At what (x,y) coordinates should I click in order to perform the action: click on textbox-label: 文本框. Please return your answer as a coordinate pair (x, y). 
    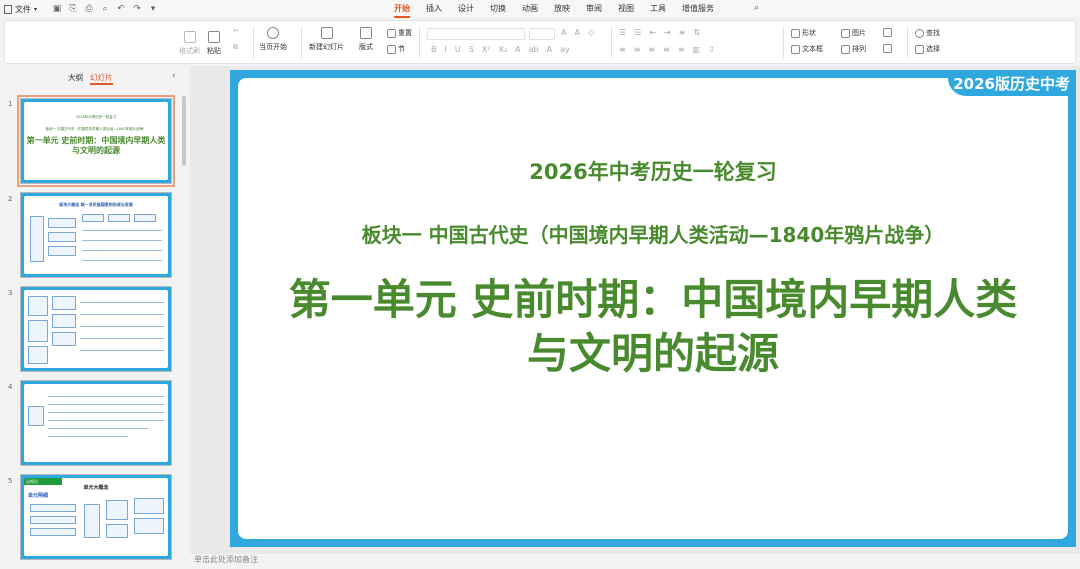
    Looking at the image, I should click on (812, 49).